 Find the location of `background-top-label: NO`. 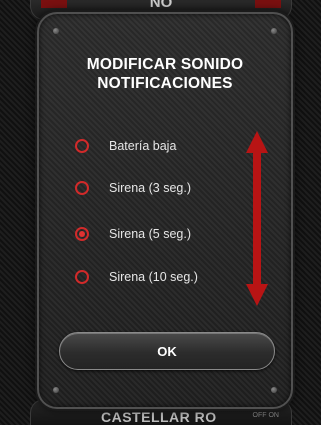

background-top-label: NO is located at coordinates (161, 5).